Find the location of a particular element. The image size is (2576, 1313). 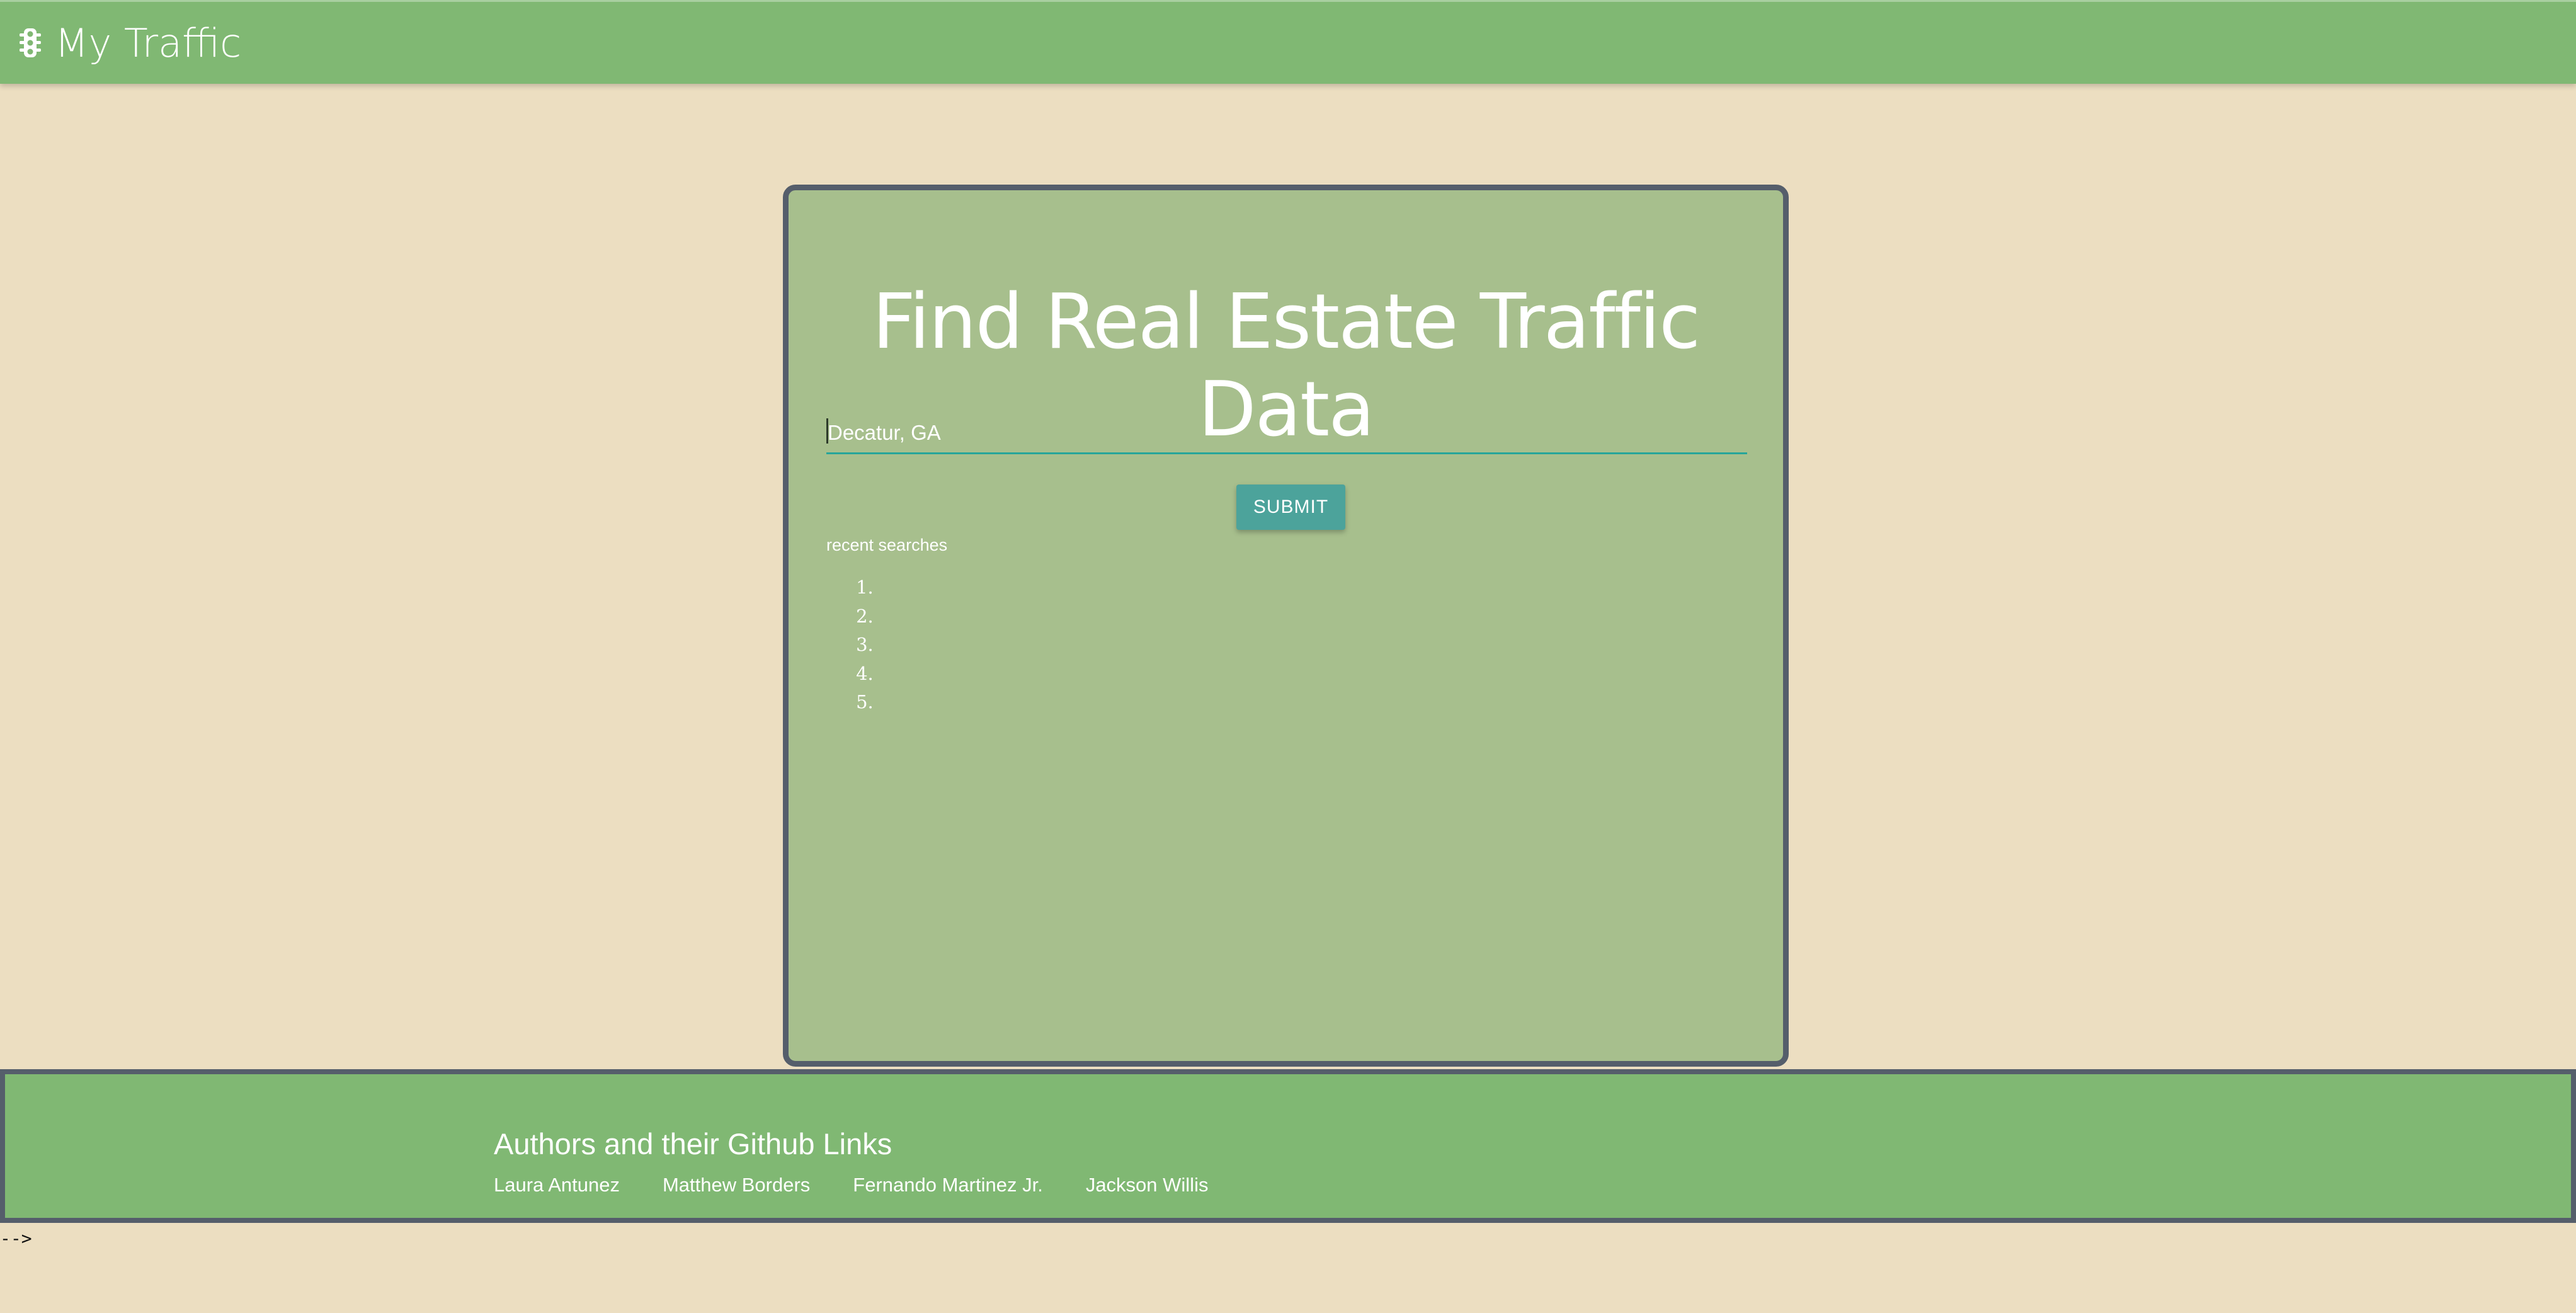

city-search-input is located at coordinates (1286, 433).